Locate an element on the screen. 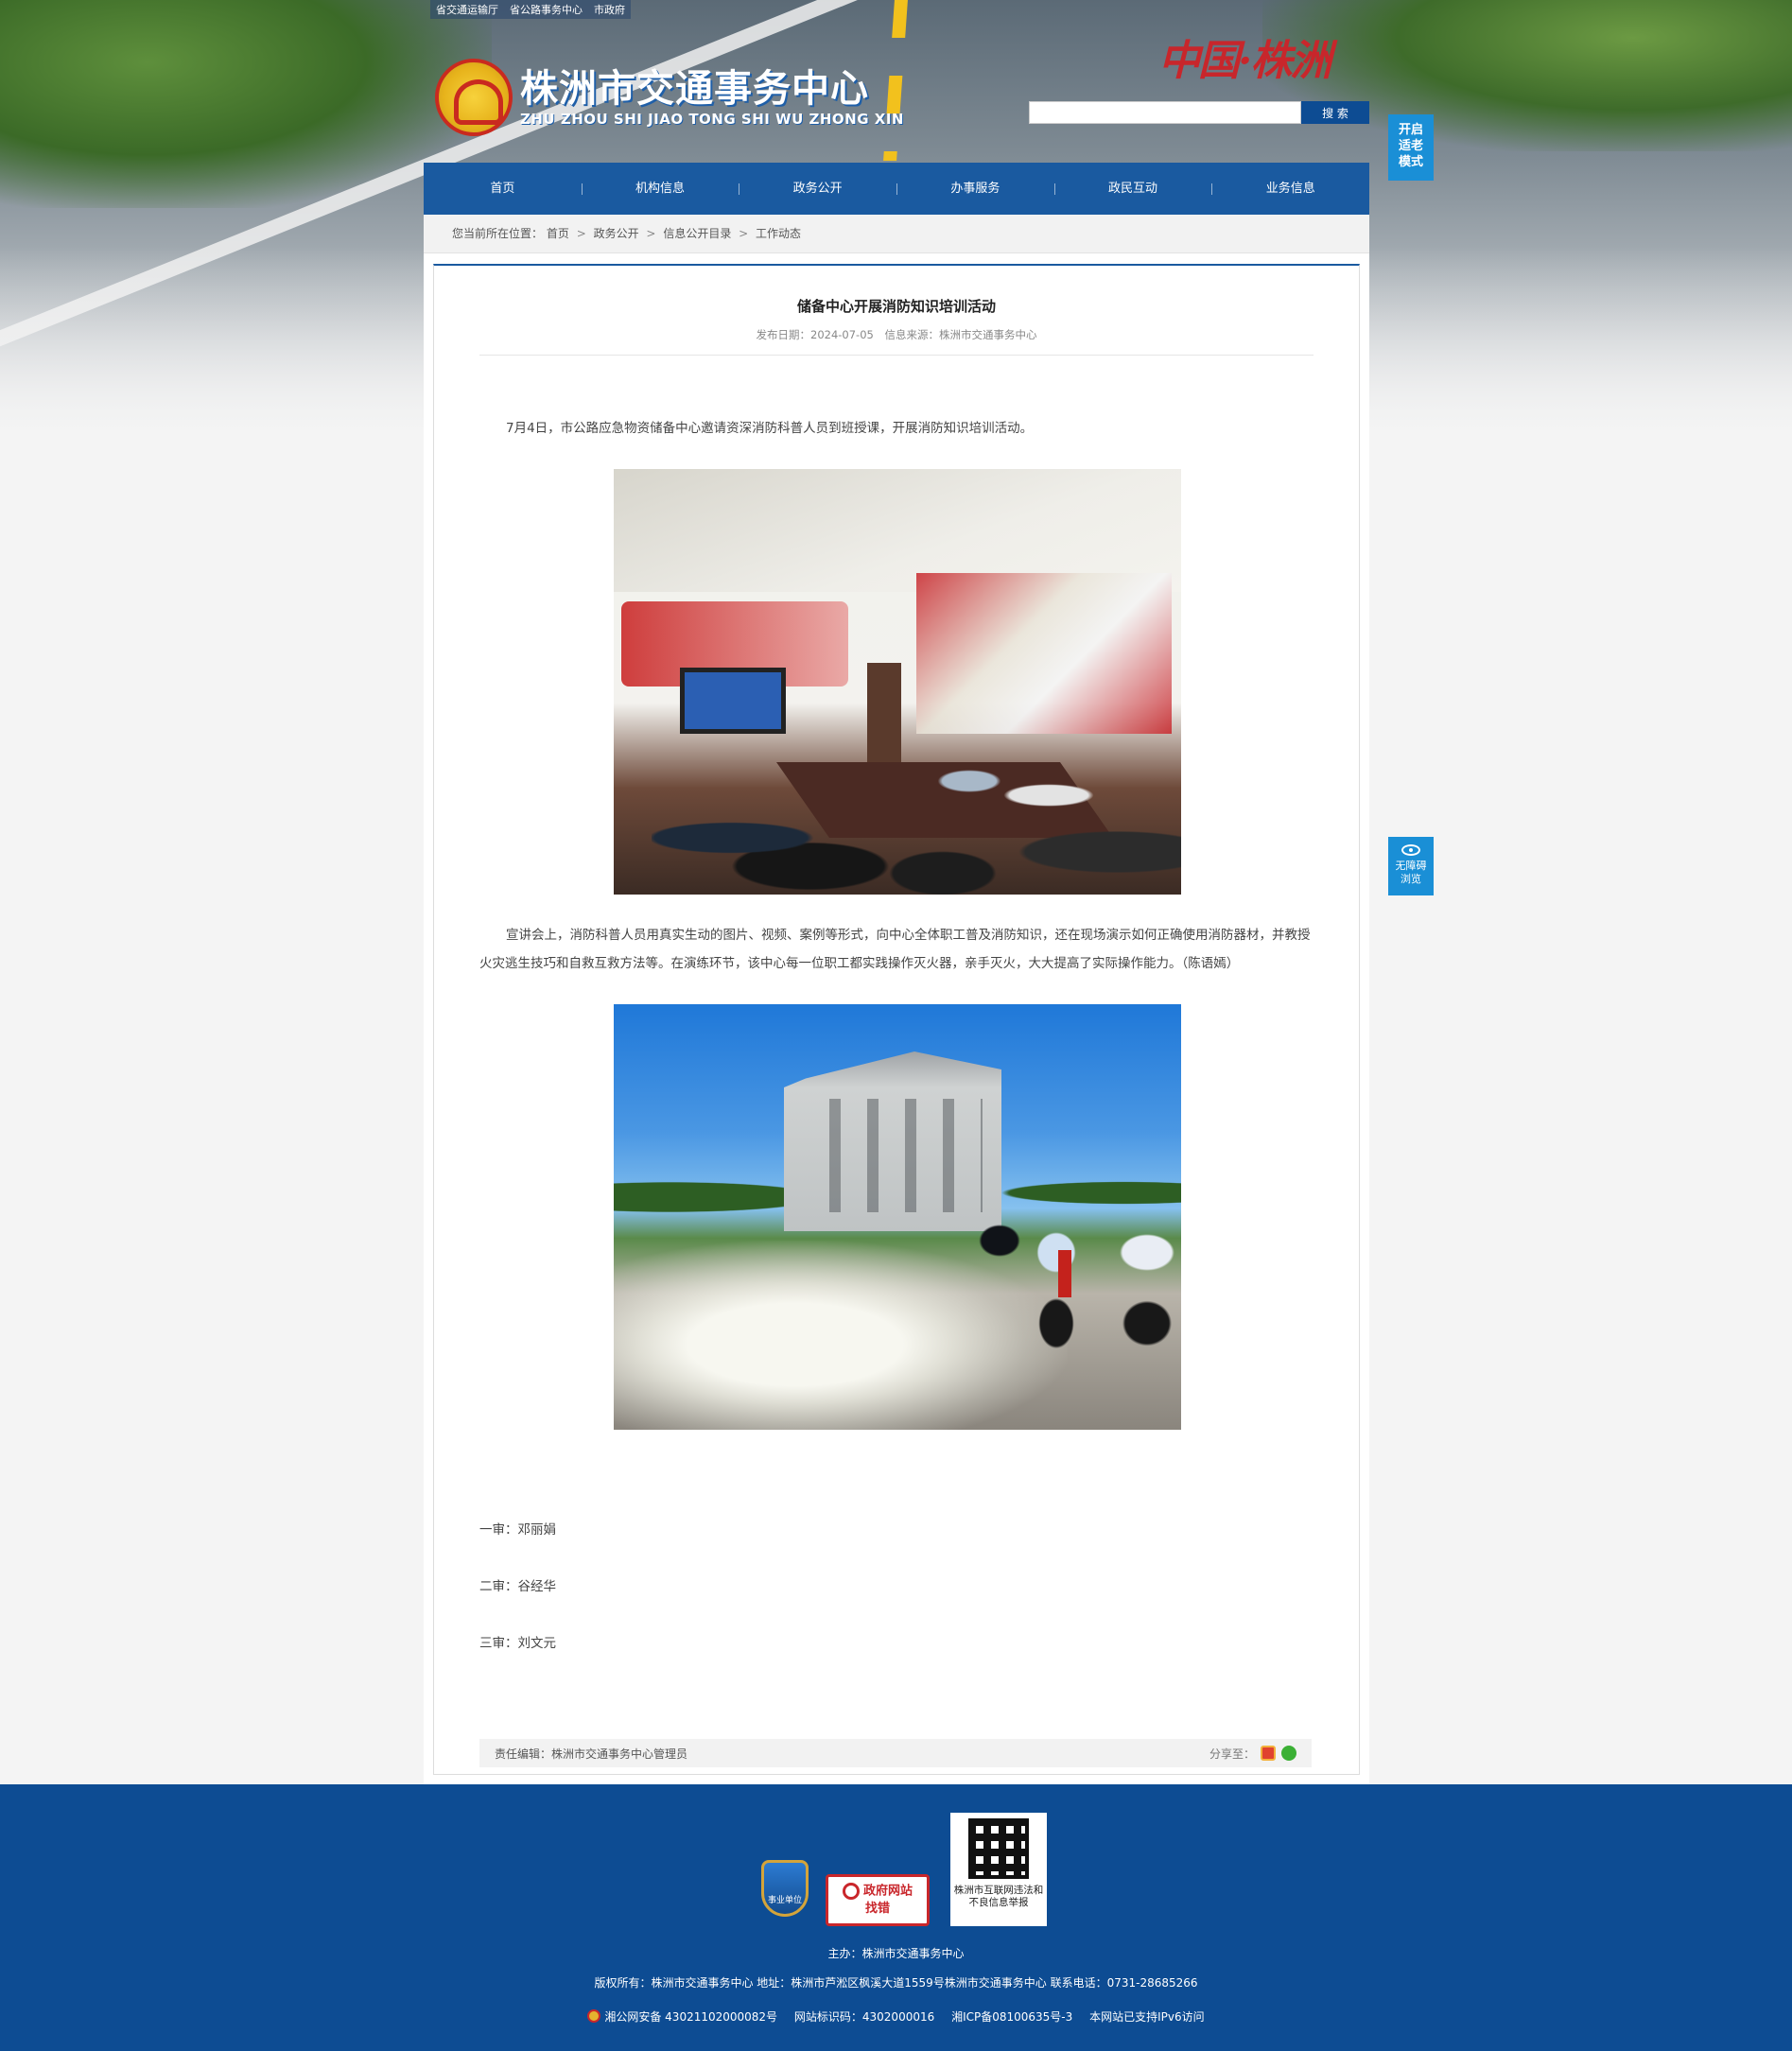 This screenshot has width=1792, height=2051. footer-host: 主办：株洲市交通事务中心 is located at coordinates (896, 1954).